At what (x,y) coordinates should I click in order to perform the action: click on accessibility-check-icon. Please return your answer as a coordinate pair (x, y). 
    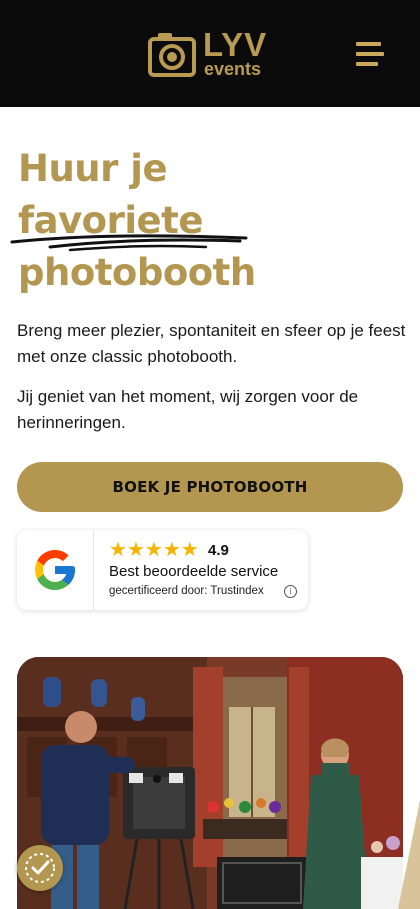
    Looking at the image, I should click on (40, 868).